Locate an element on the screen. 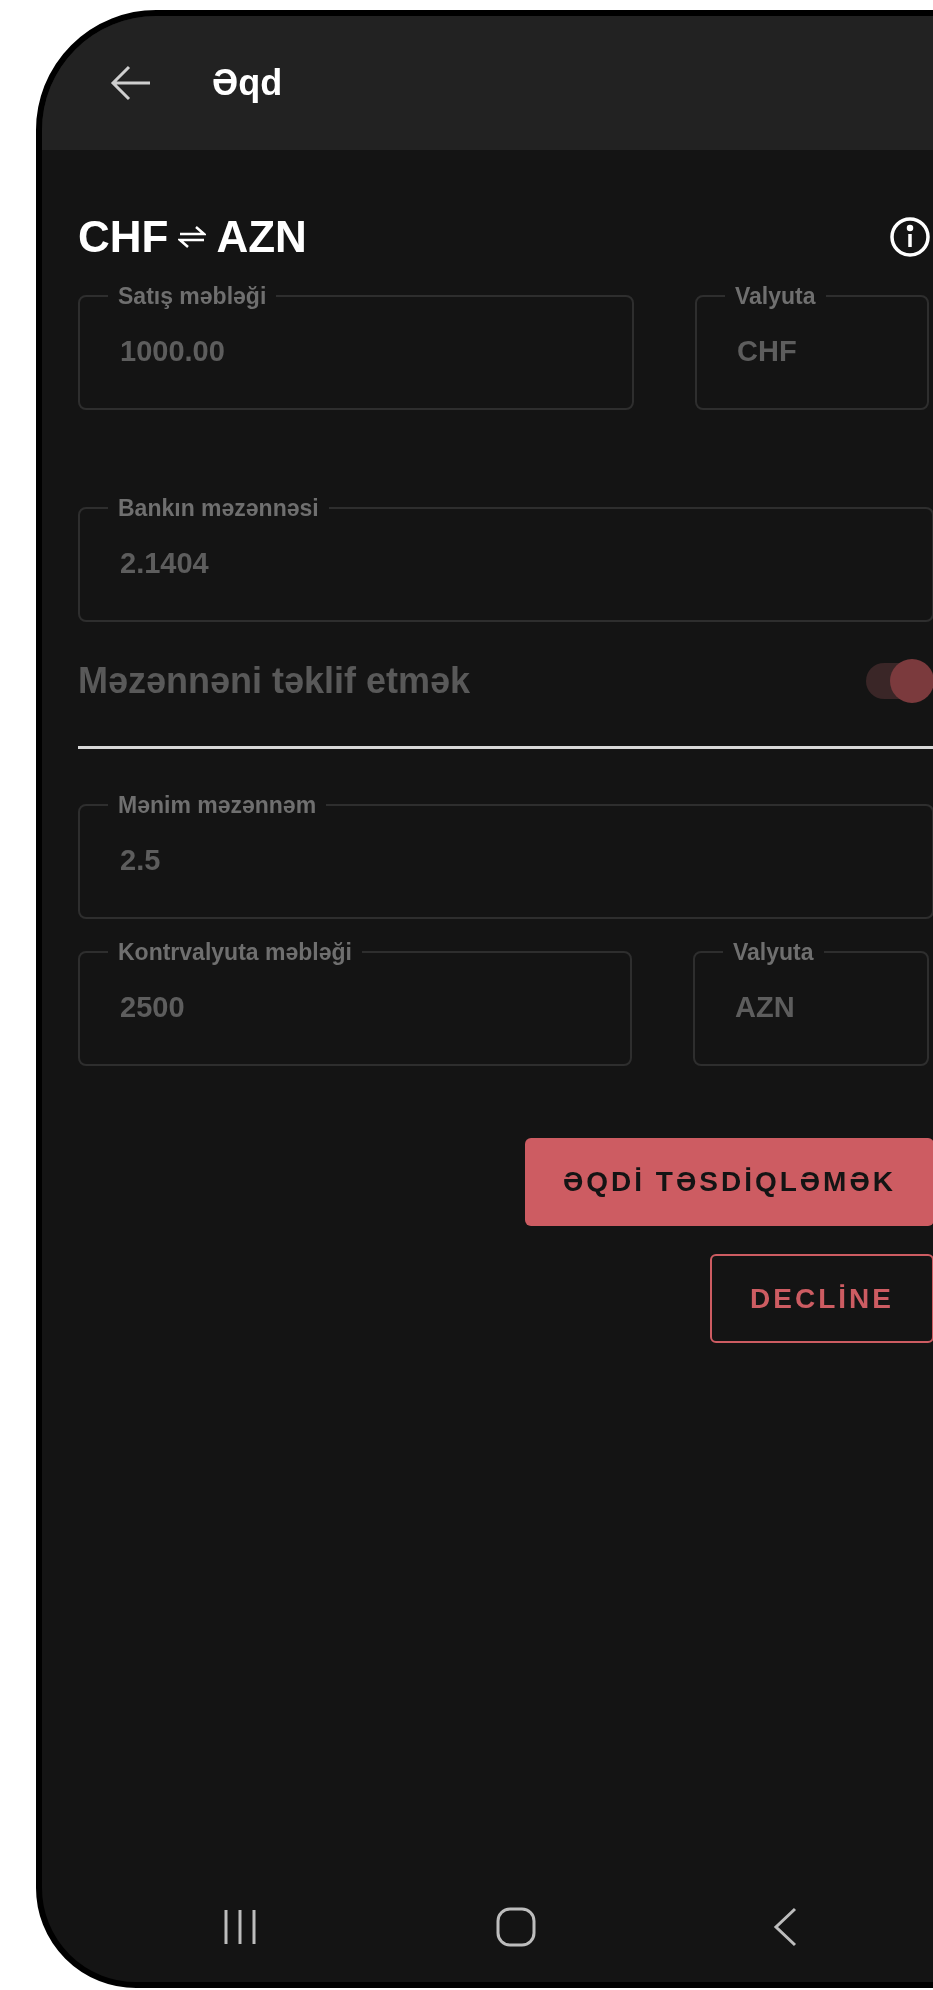  field-value: AZN is located at coordinates (765, 1008).